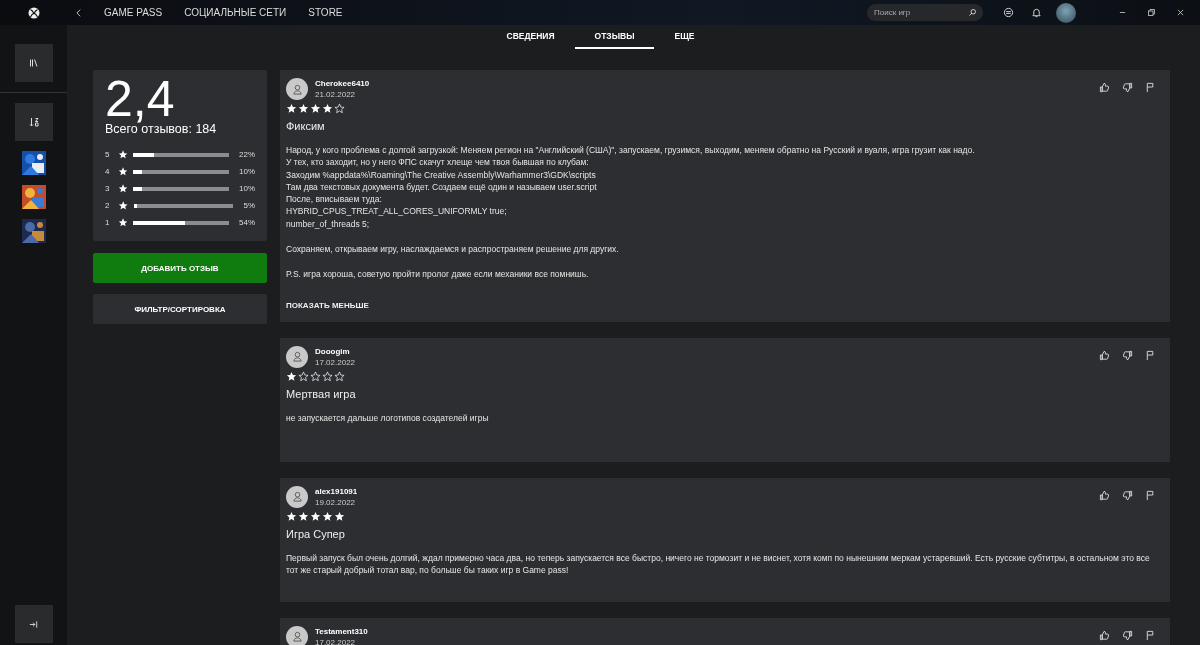  Describe the element at coordinates (321, 393) in the screenshot. I see `review-title: Мертвая игра` at that location.